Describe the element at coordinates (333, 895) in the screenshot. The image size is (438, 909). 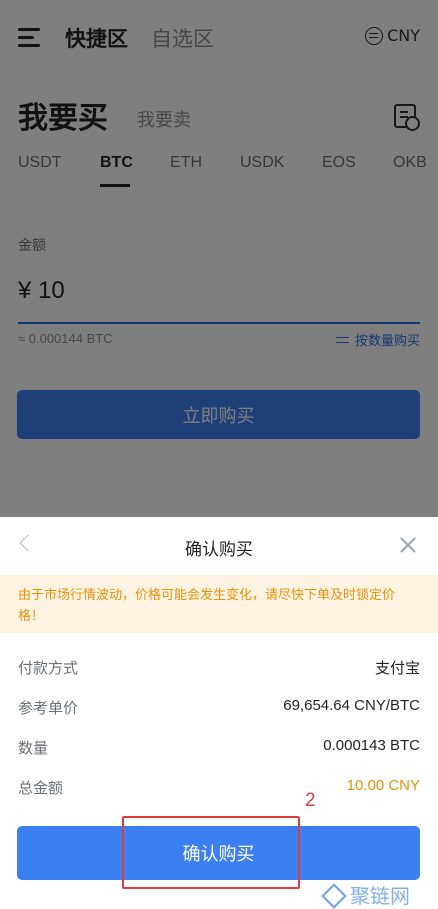
I see `watermark-logo-icon` at that location.